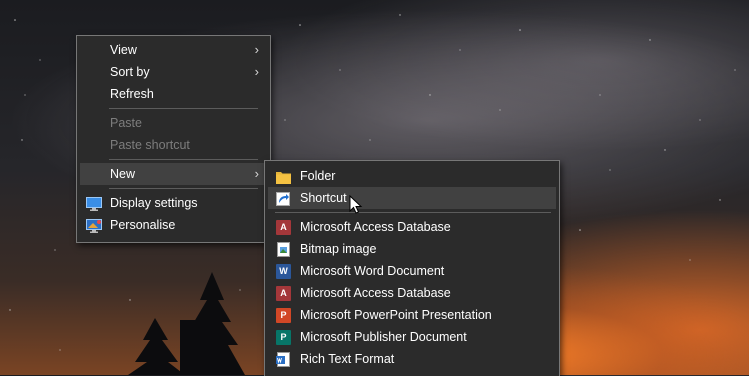 This screenshot has height=376, width=749. I want to click on menu-item-paste-shortcut: Paste shortcut, so click(173, 145).